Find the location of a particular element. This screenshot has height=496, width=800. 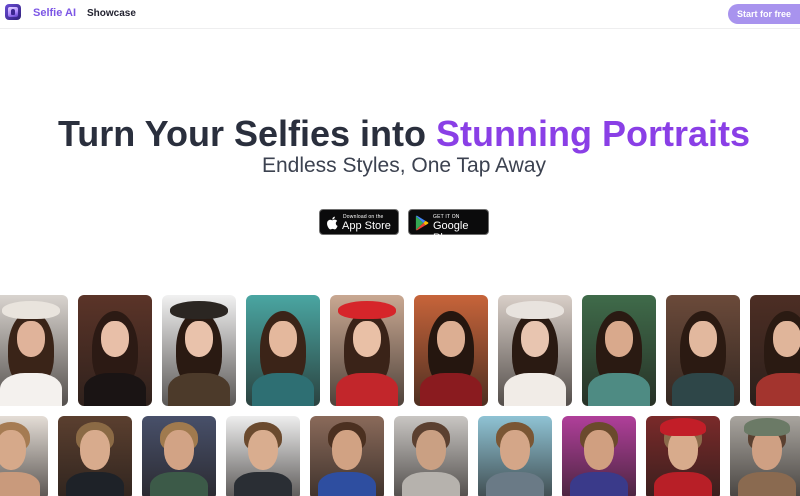

portrait-woman-teal-glow is located at coordinates (283, 350).